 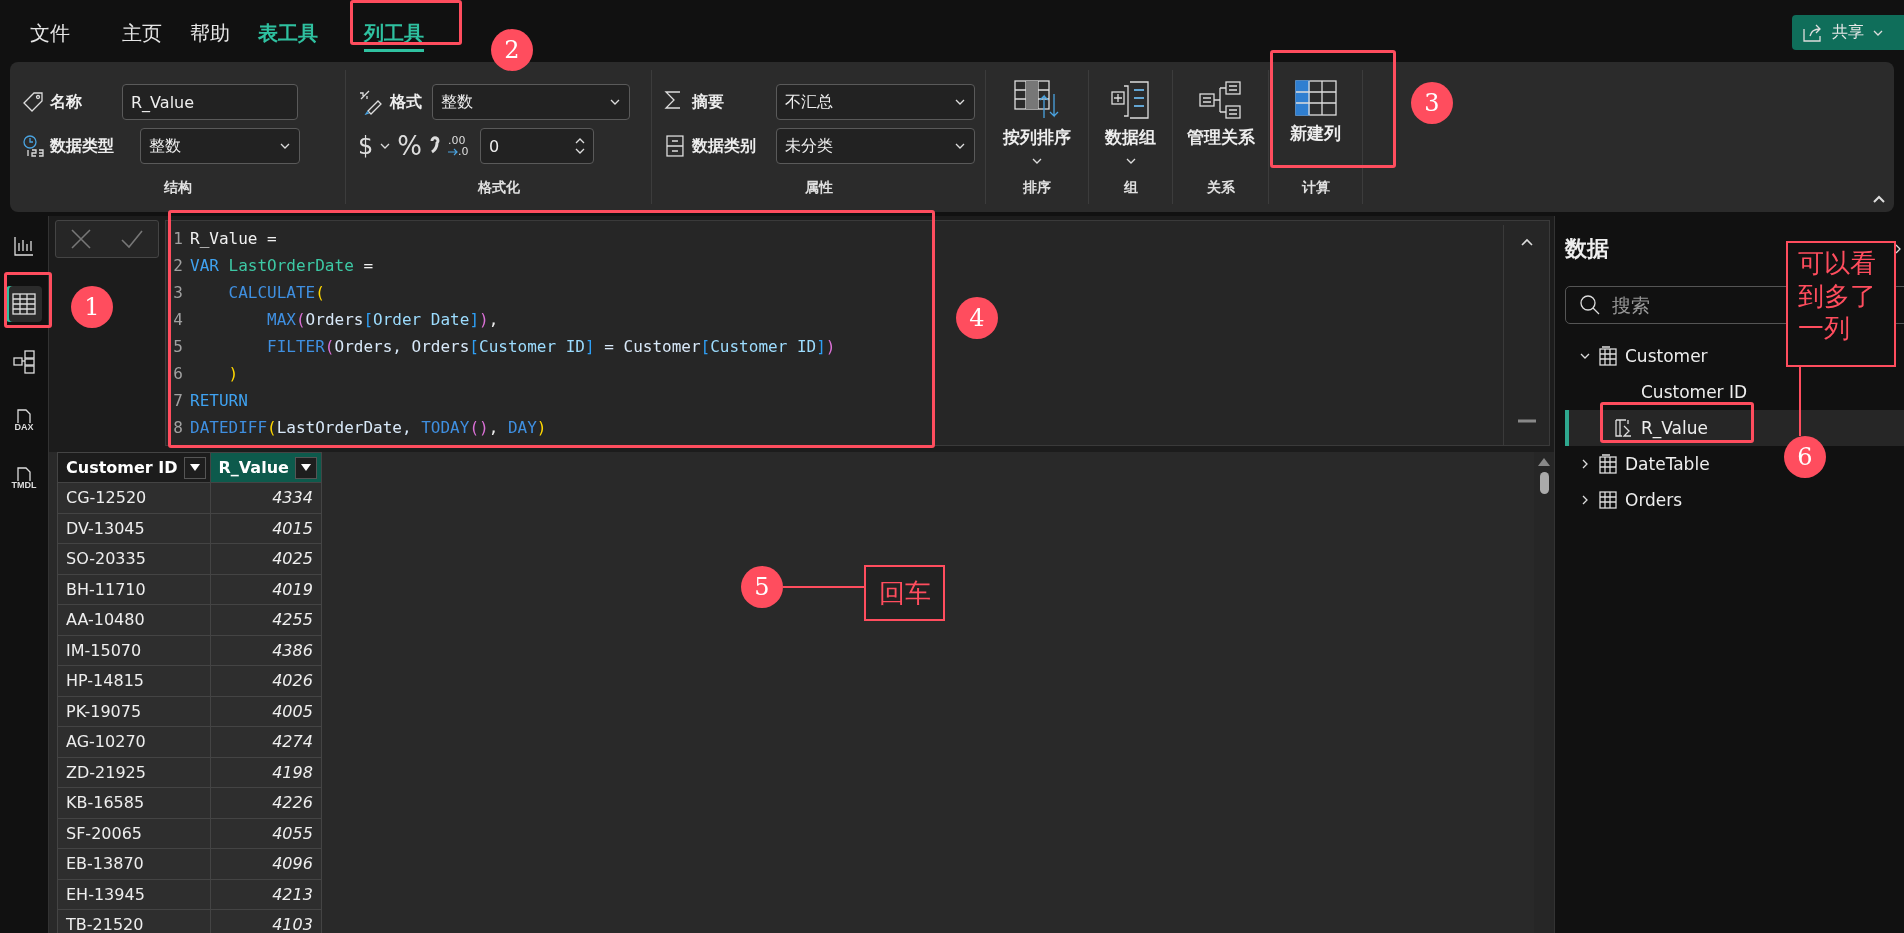 What do you see at coordinates (133, 558) in the screenshot?
I see `table-cell: SO-20335` at bounding box center [133, 558].